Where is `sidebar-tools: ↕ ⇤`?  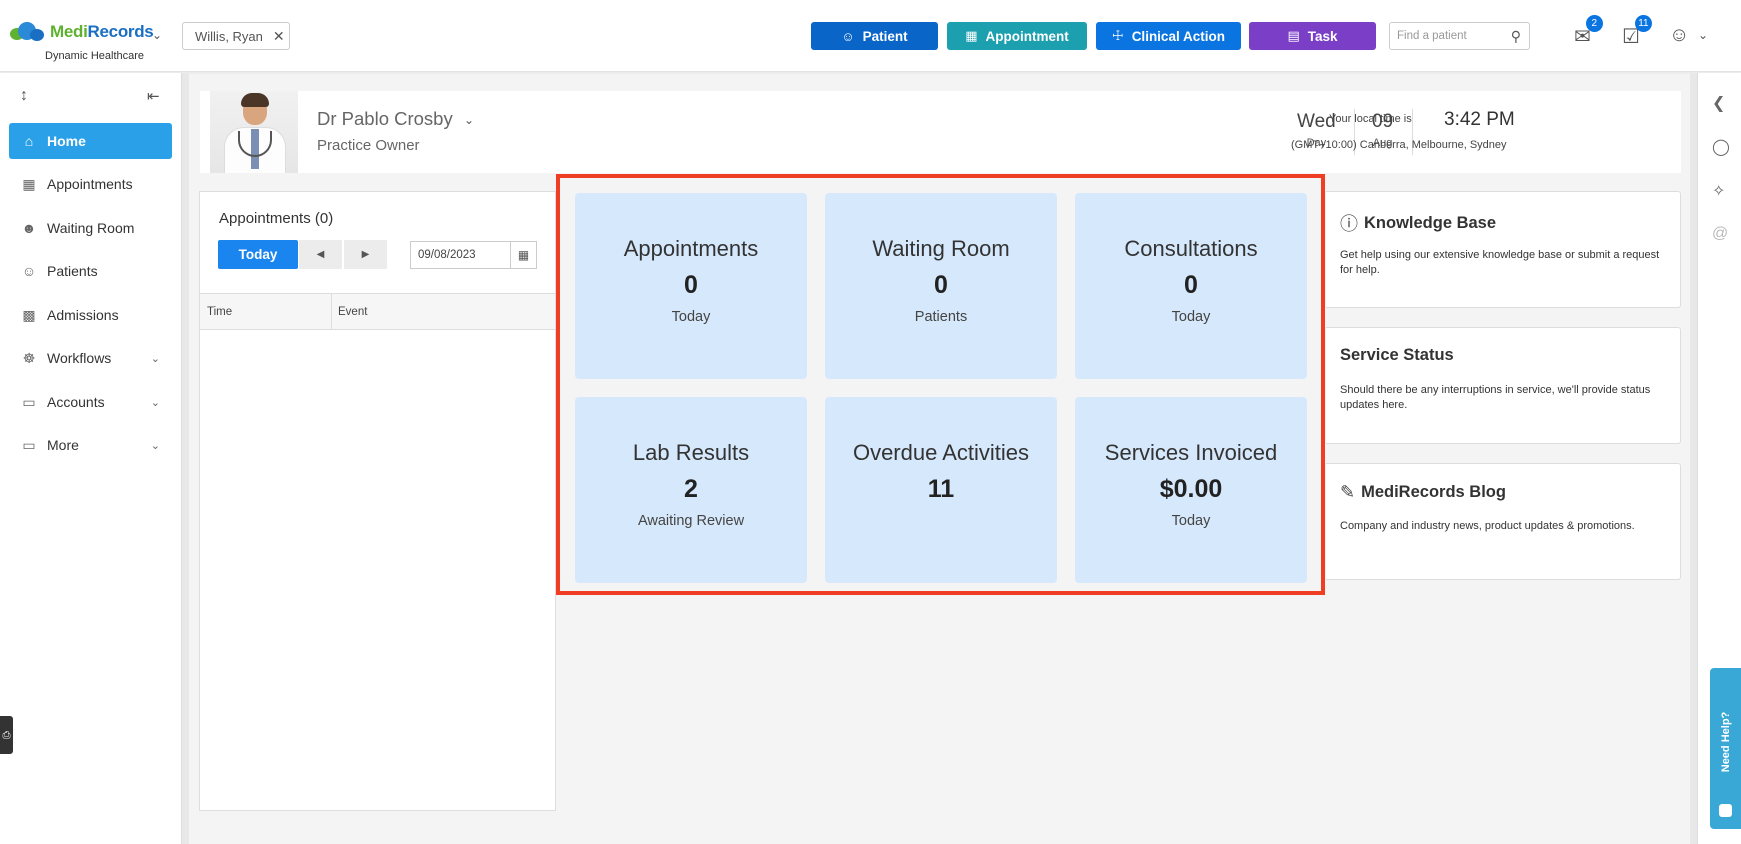
sidebar-tools: ↕ ⇤ is located at coordinates (90, 98).